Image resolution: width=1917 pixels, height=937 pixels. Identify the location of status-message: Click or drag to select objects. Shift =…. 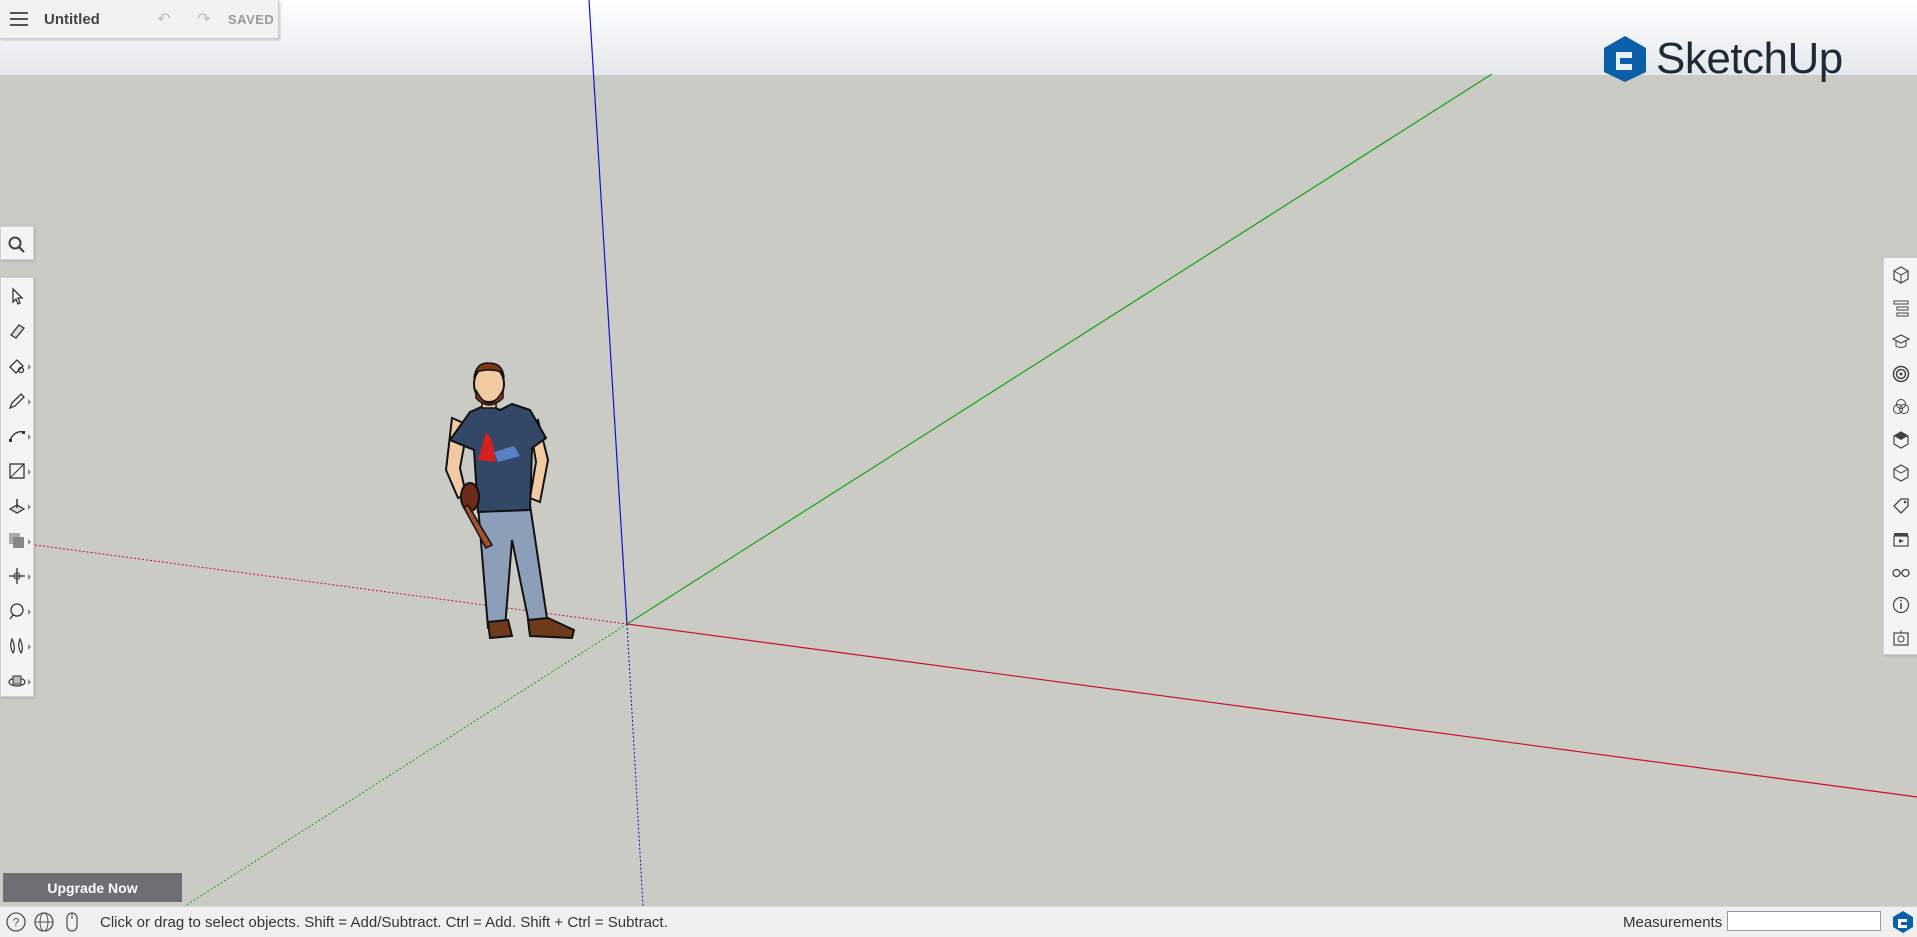
(384, 922).